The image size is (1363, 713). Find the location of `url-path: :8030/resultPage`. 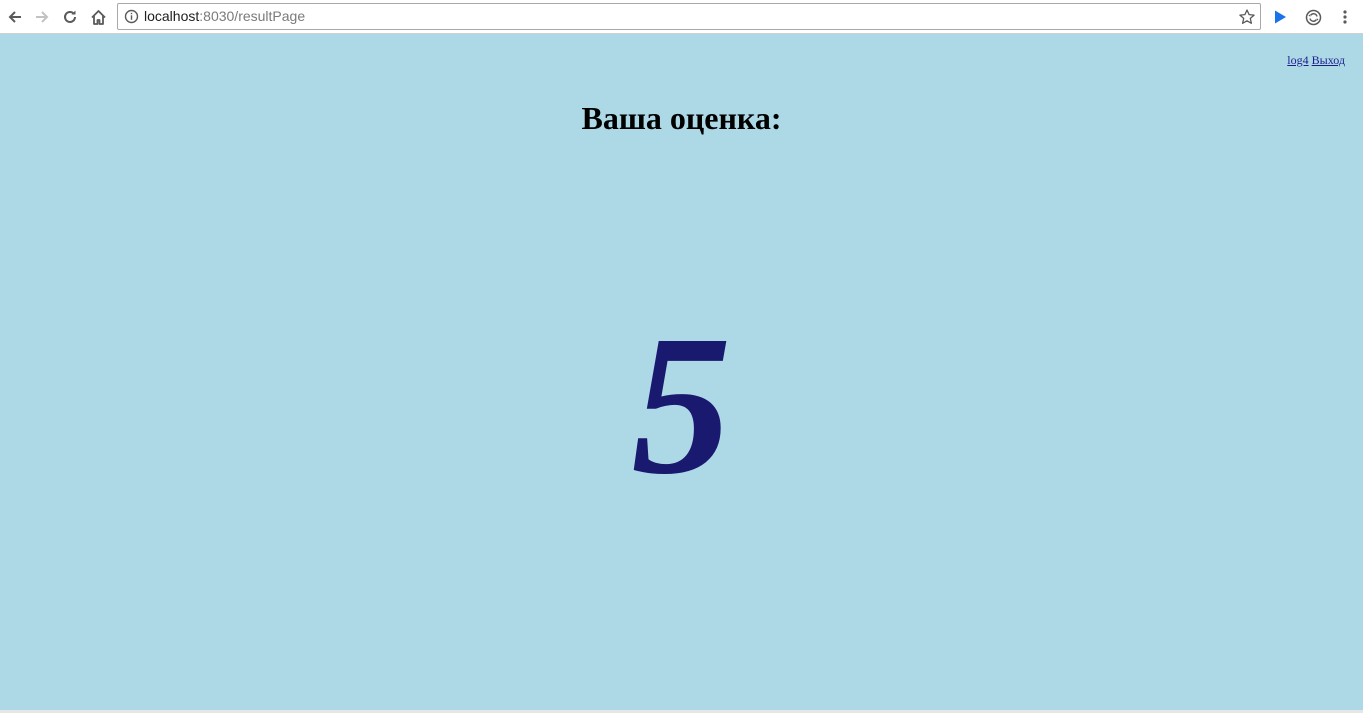

url-path: :8030/resultPage is located at coordinates (252, 16).